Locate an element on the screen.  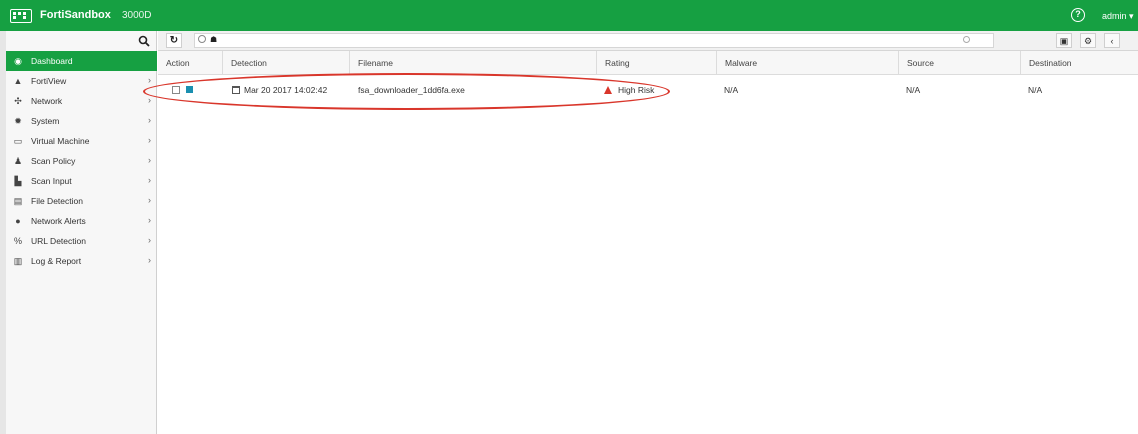
bar-chart-icon: ▥ is located at coordinates (18, 261).